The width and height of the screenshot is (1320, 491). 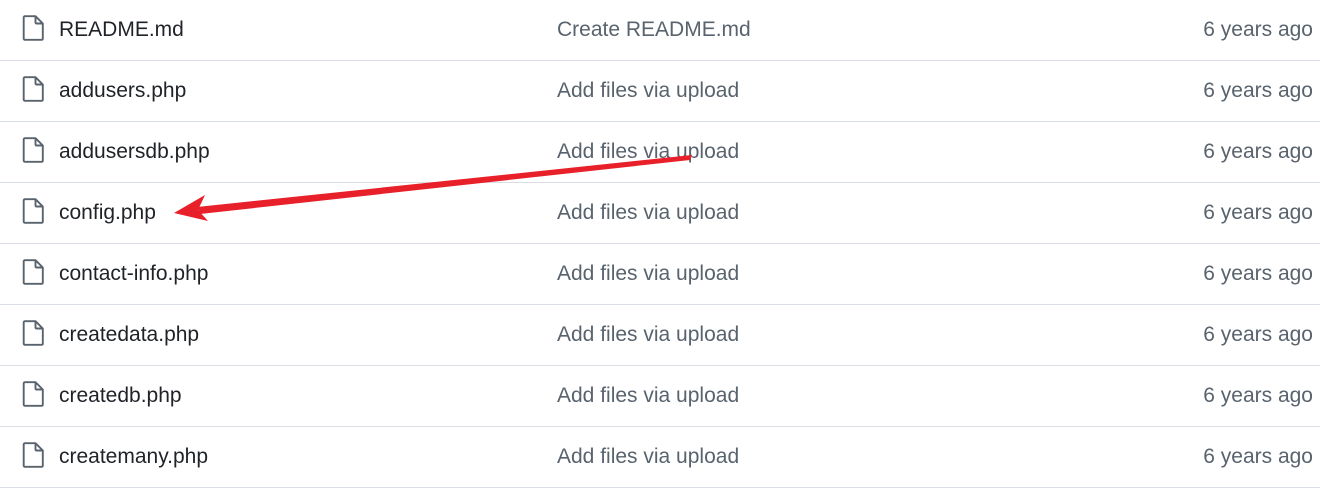 What do you see at coordinates (134, 152) in the screenshot?
I see `file-name-link: addusersdb.php` at bounding box center [134, 152].